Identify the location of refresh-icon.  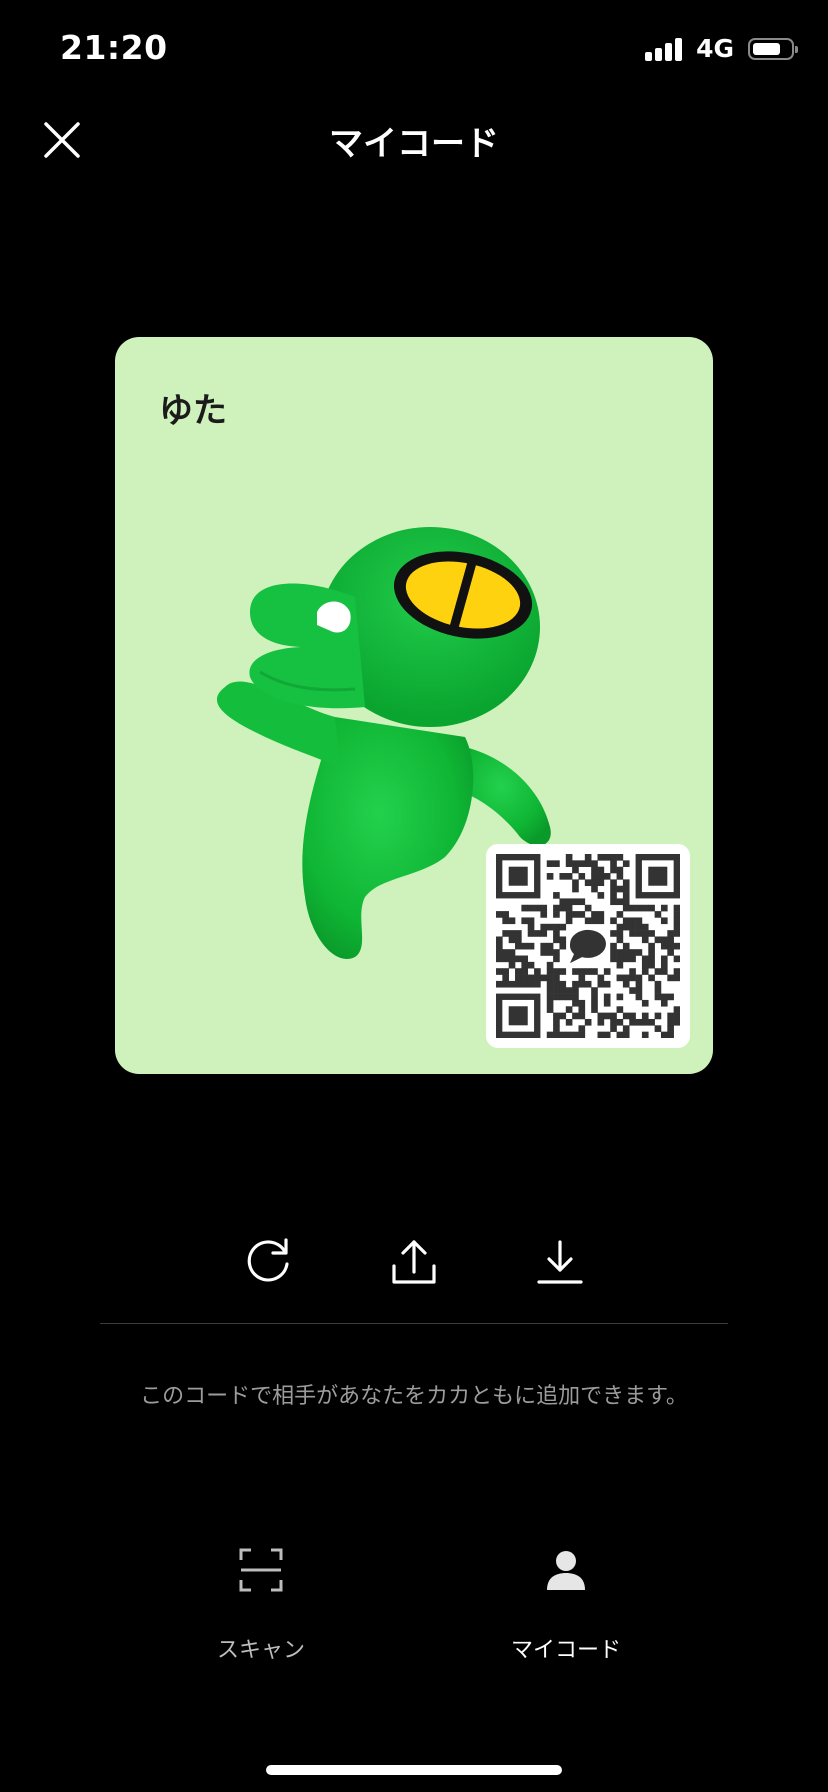
(268, 1260).